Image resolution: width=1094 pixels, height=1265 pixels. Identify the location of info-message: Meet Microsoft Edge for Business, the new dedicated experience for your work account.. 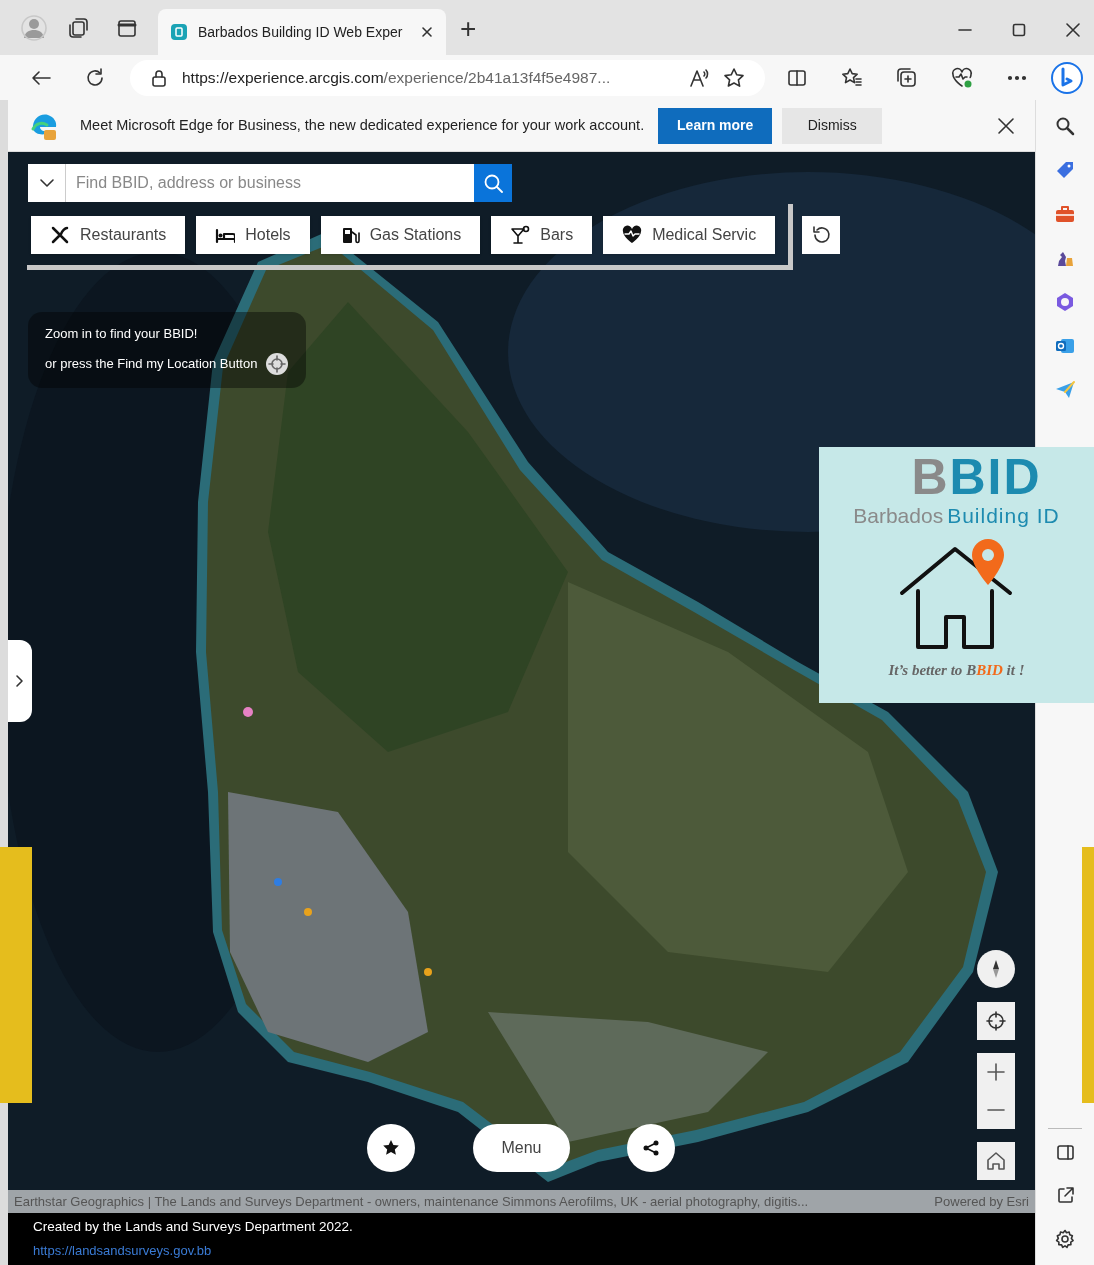
(362, 125).